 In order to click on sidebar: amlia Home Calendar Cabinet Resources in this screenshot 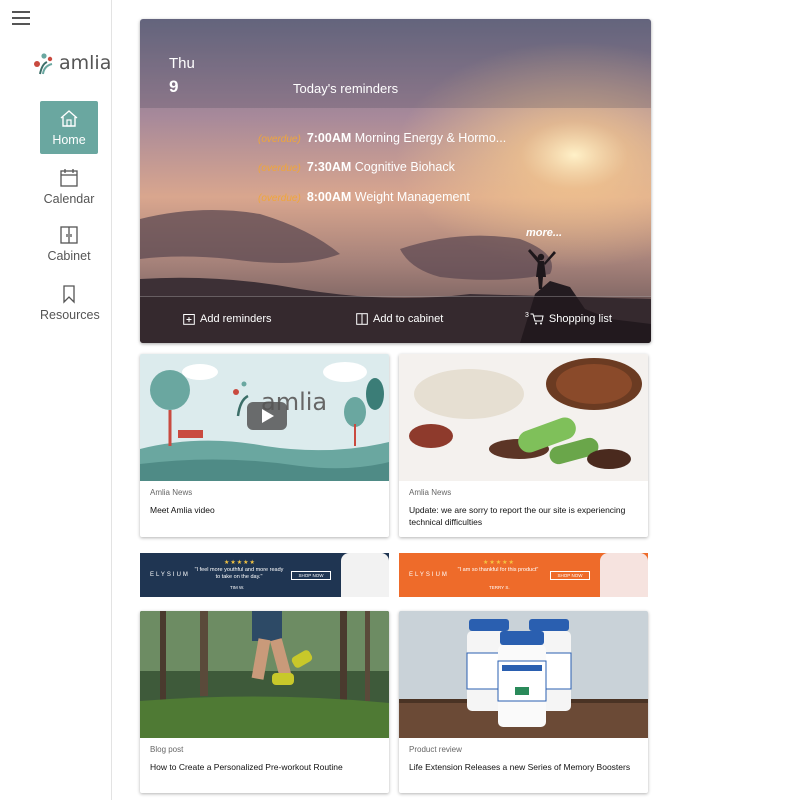, I will do `click(56, 400)`.